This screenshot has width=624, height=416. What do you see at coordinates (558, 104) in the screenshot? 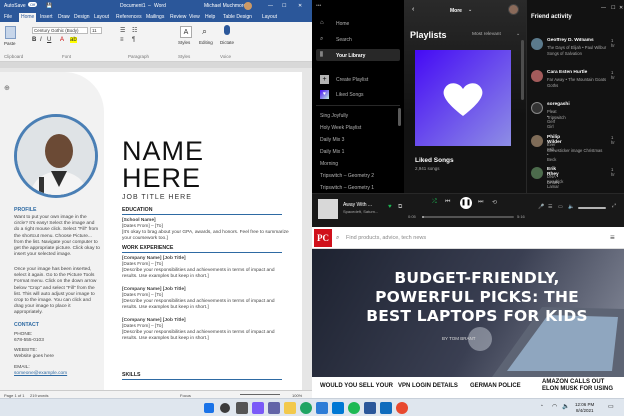
I see `friend-name: soregashi` at bounding box center [558, 104].